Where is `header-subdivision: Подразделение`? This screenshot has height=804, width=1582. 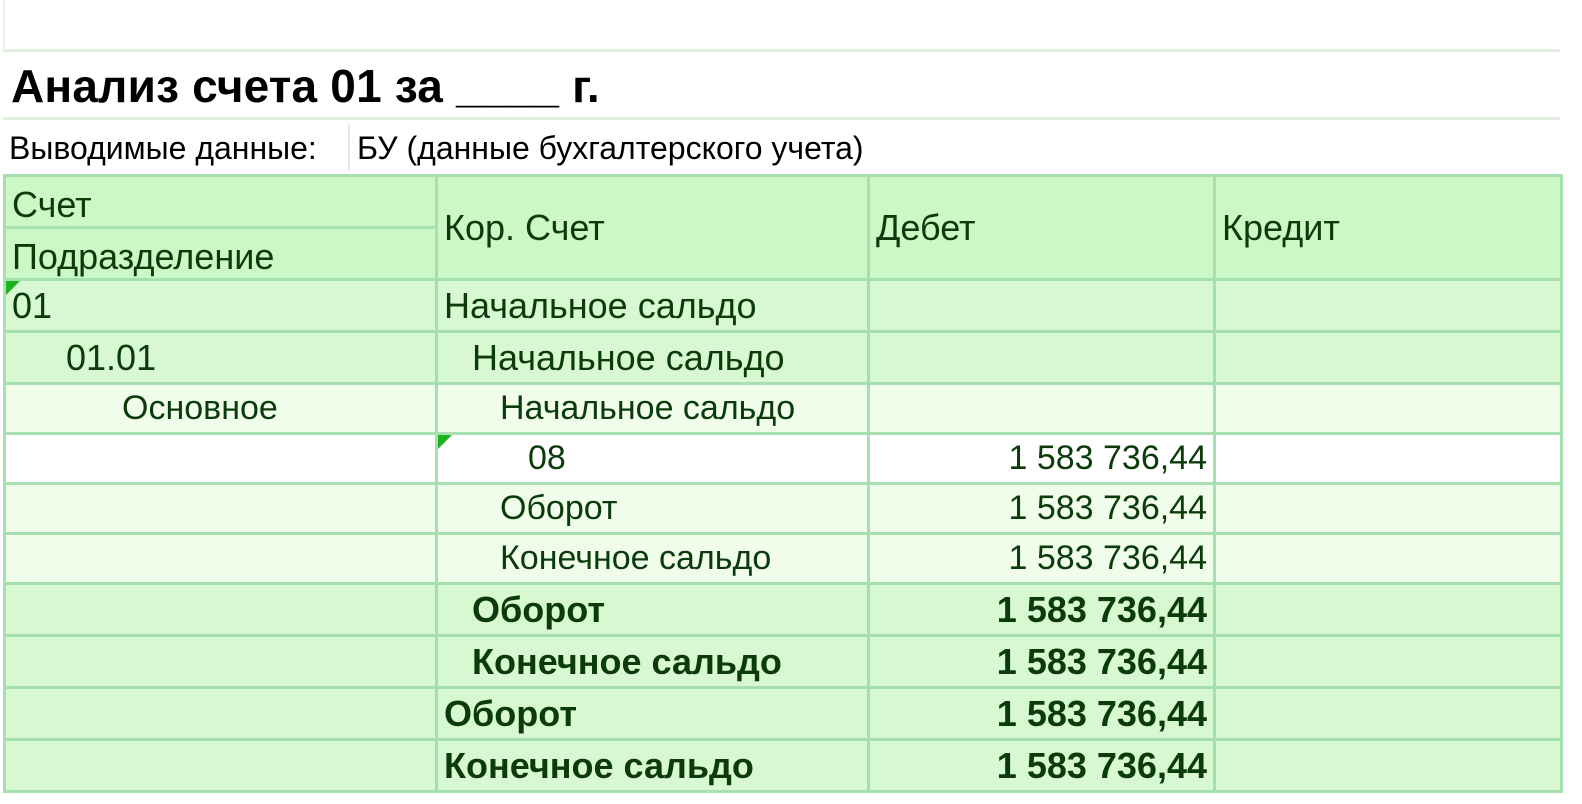 header-subdivision: Подразделение is located at coordinates (220, 253).